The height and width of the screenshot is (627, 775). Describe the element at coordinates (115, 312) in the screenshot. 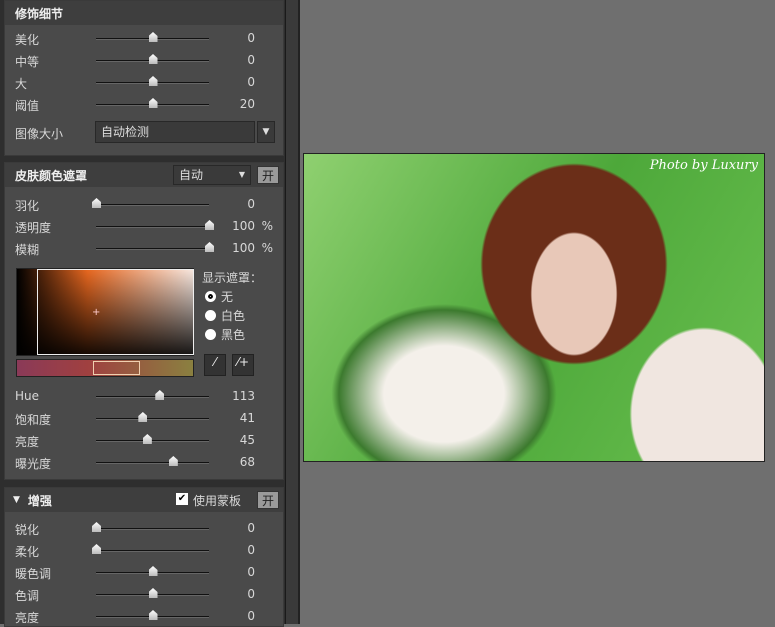

I see `color-range-box` at that location.